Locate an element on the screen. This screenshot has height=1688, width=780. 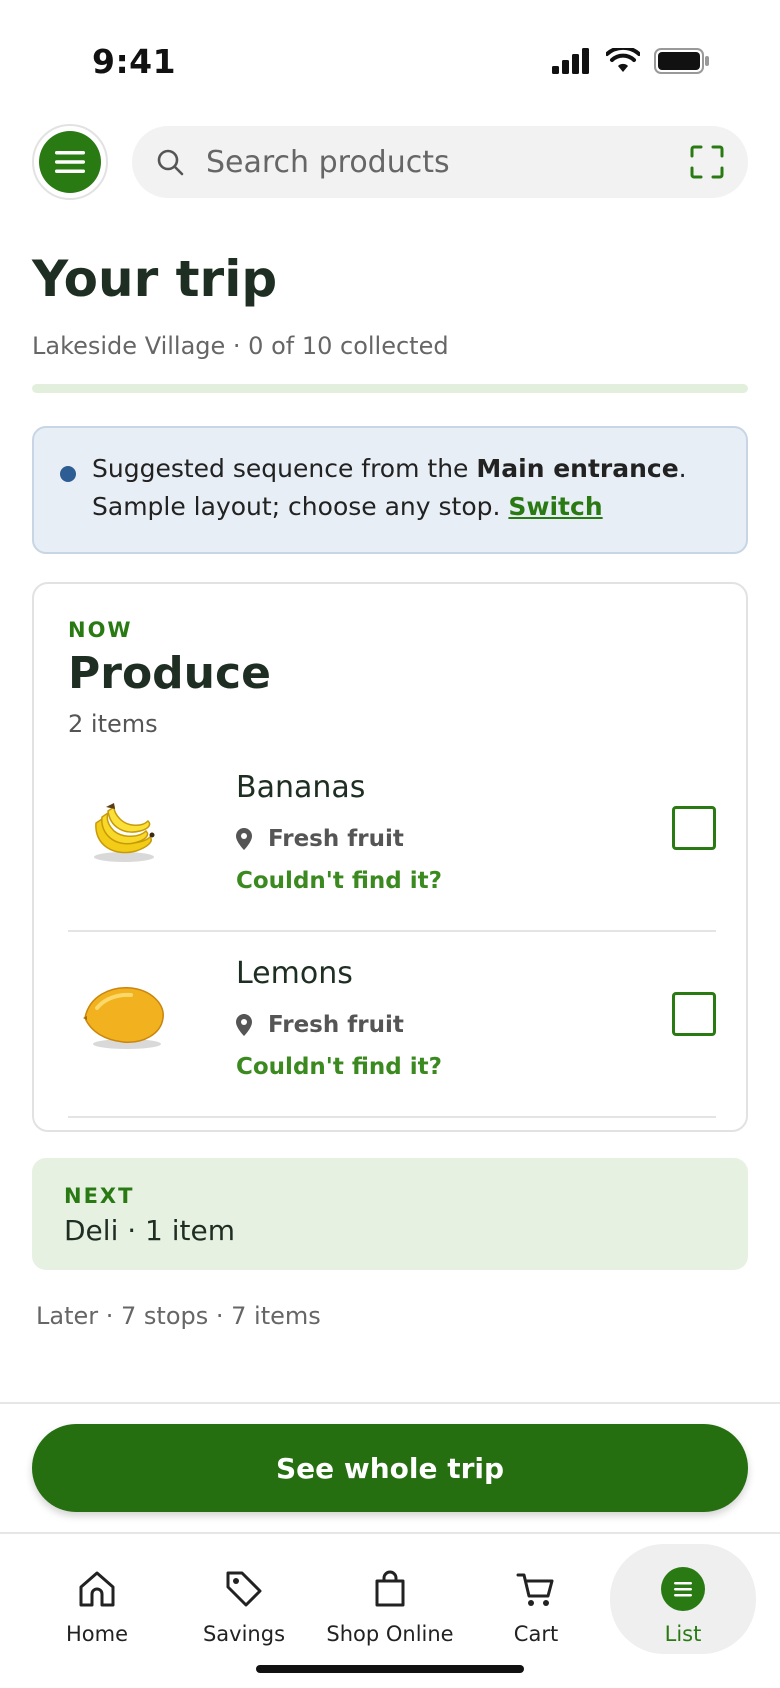
switch-link: Switch is located at coordinates (555, 506).